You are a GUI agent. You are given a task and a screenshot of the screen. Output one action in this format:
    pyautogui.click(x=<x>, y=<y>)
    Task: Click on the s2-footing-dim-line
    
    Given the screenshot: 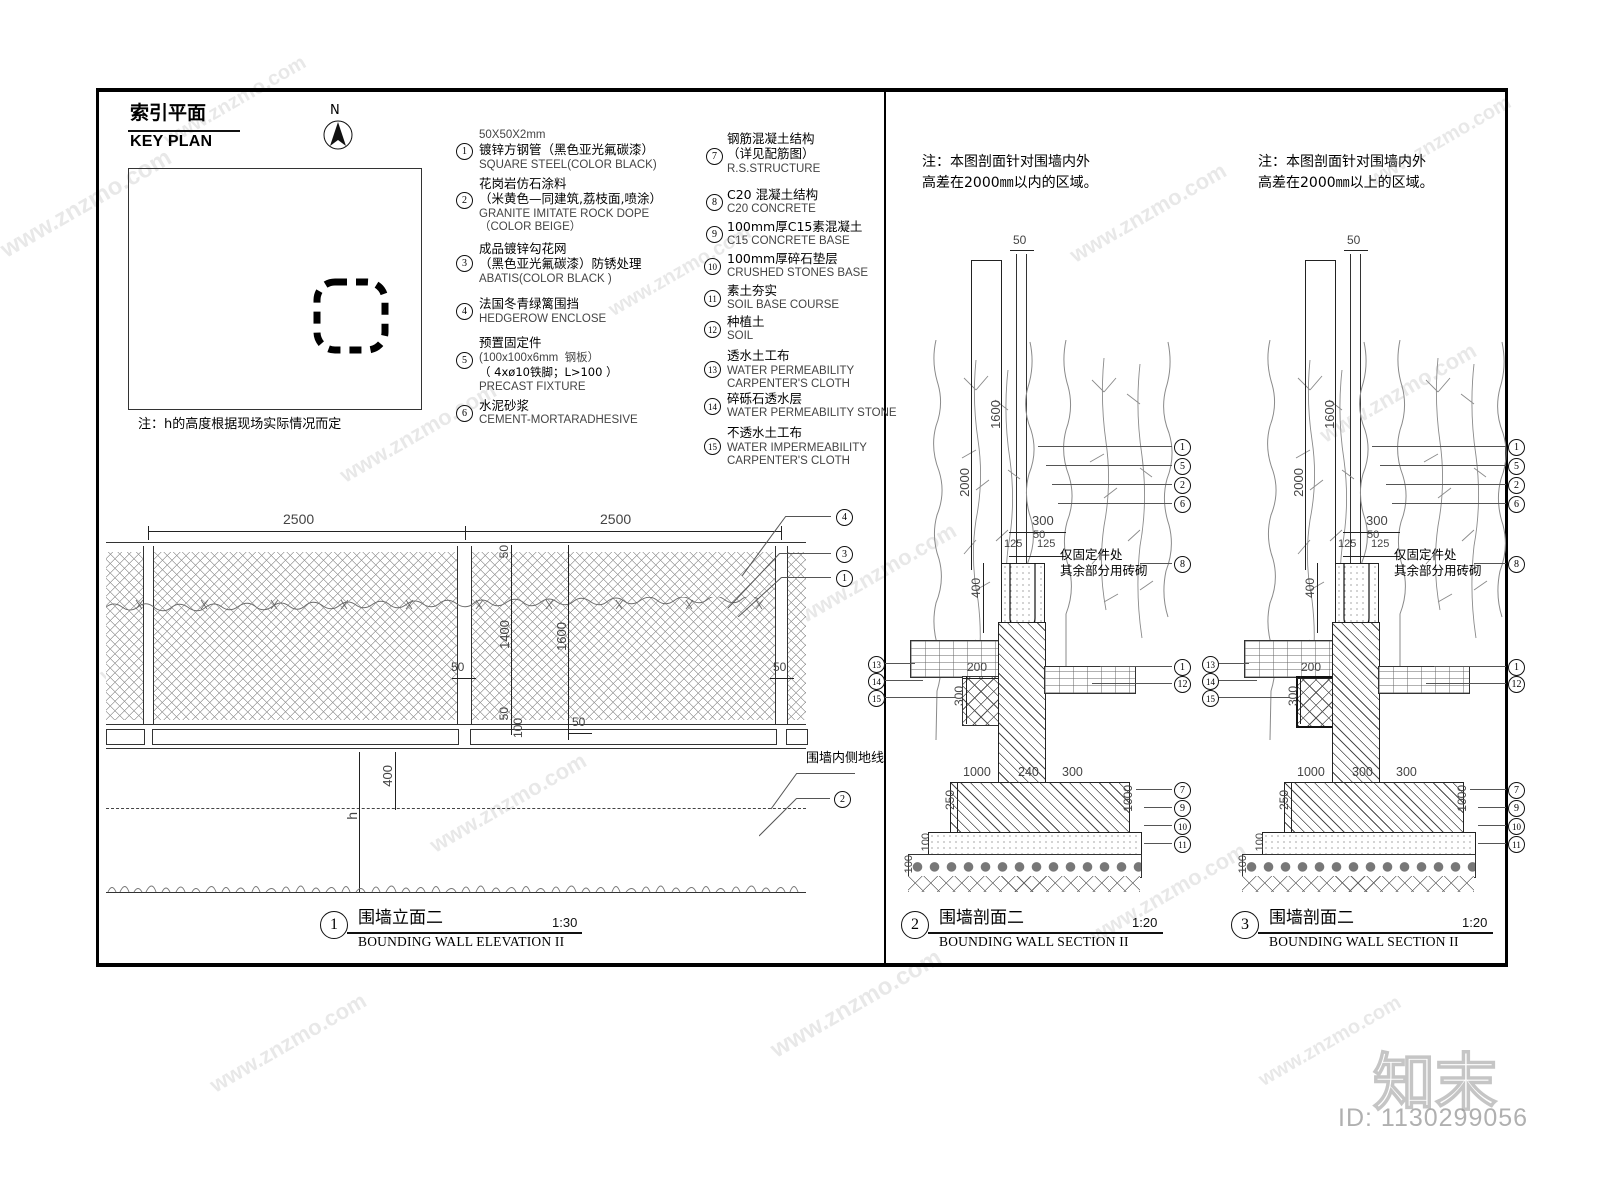 What is the action you would take?
    pyautogui.click(x=1039, y=782)
    